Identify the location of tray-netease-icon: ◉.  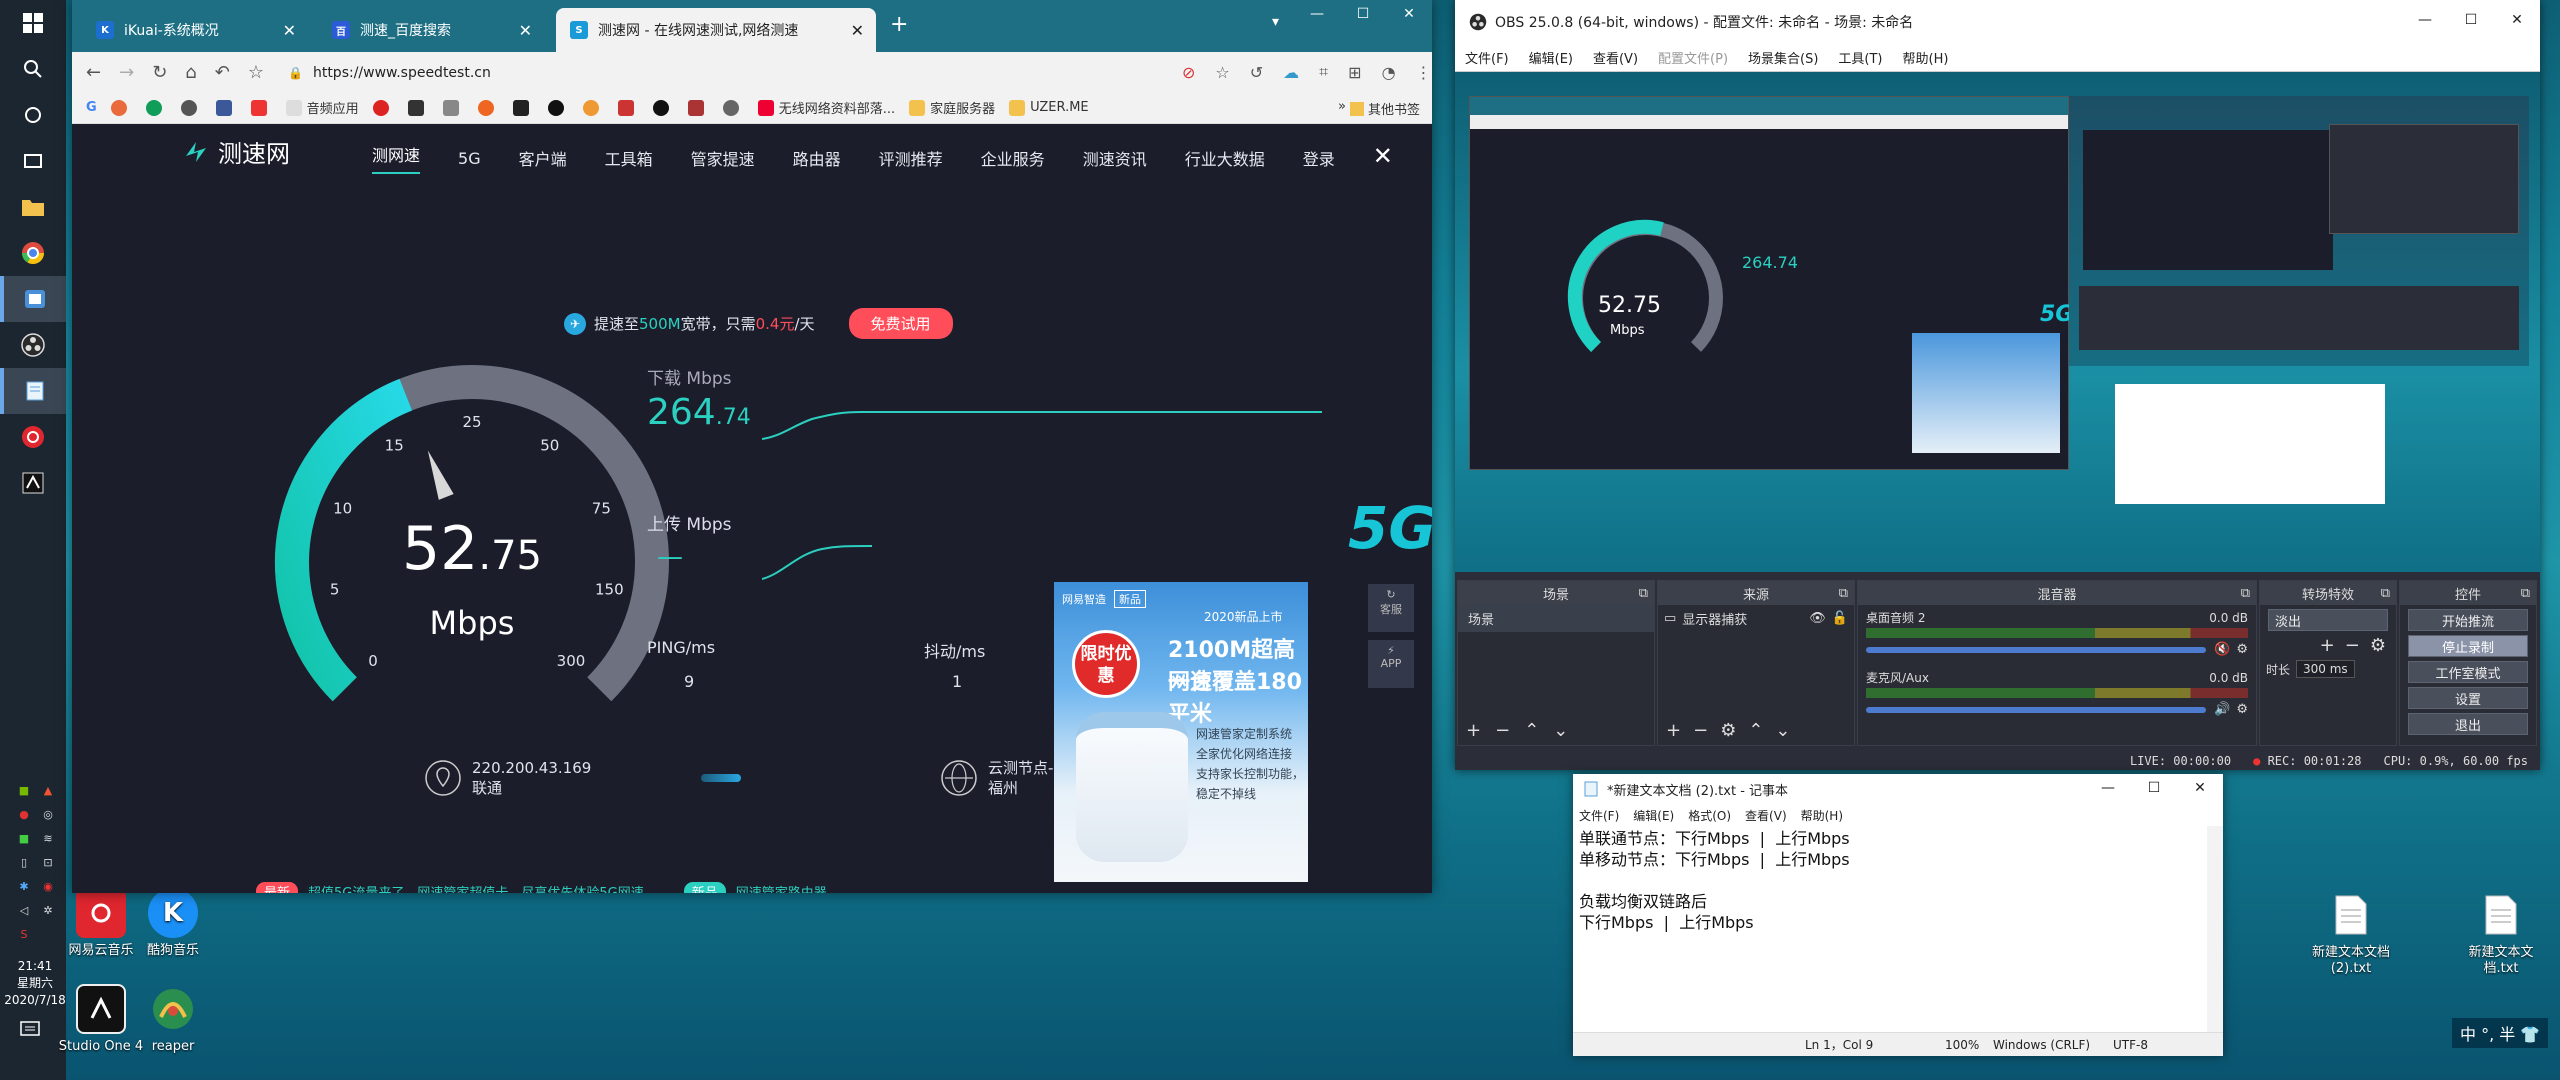
(48, 886).